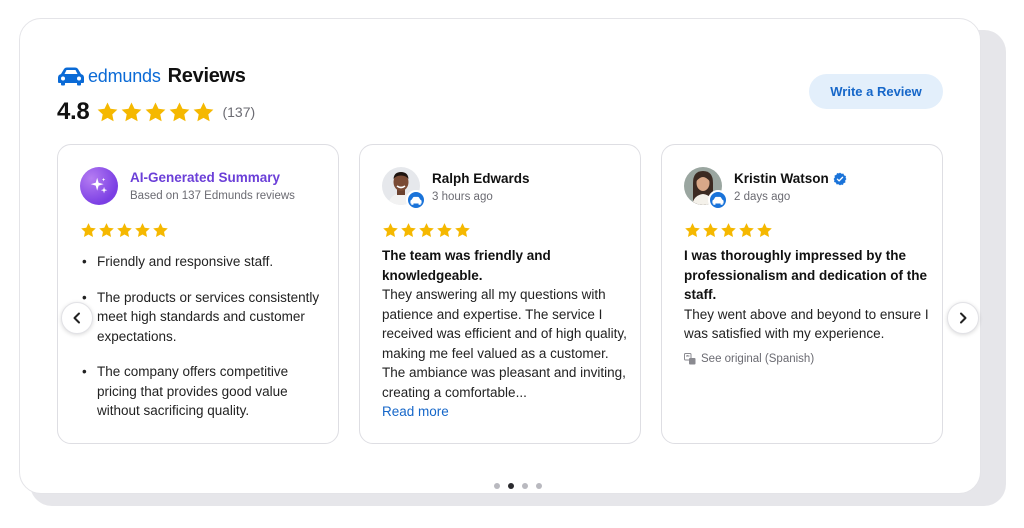  Describe the element at coordinates (73, 111) in the screenshot. I see `rating-value: 4.8` at that location.